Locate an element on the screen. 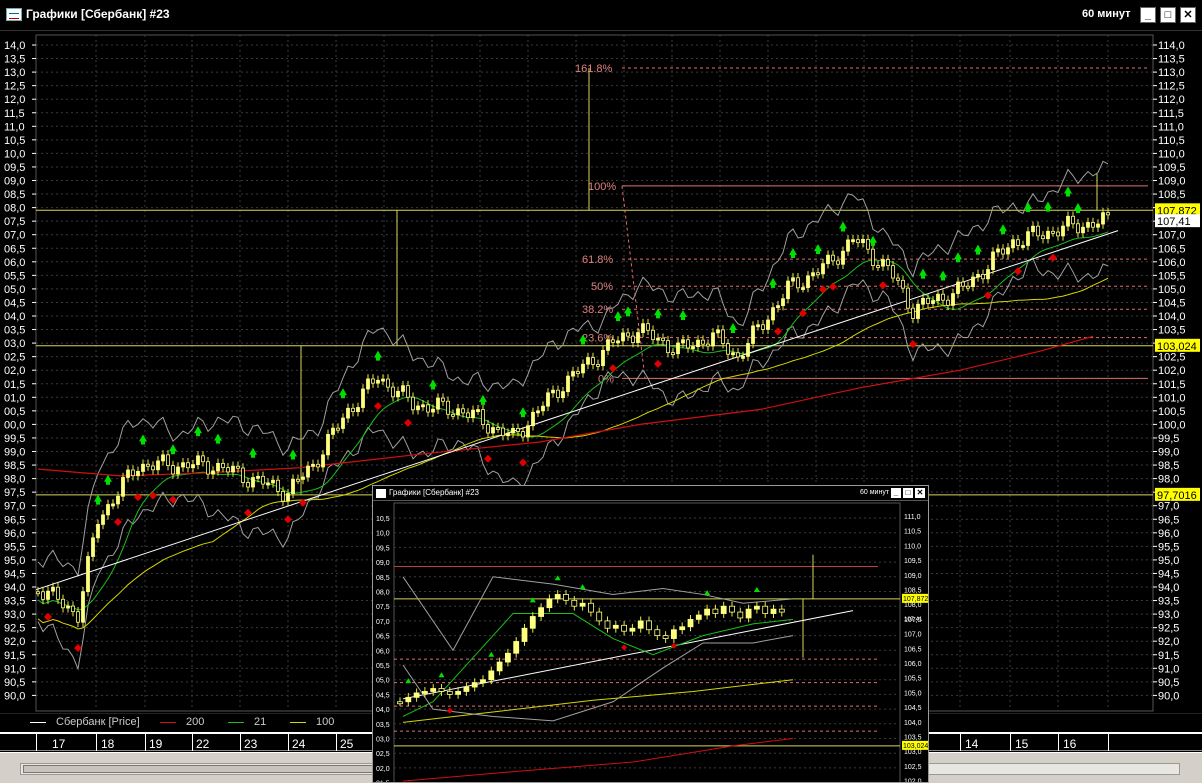  popup-price-label-left: 10,0 is located at coordinates (383, 534).